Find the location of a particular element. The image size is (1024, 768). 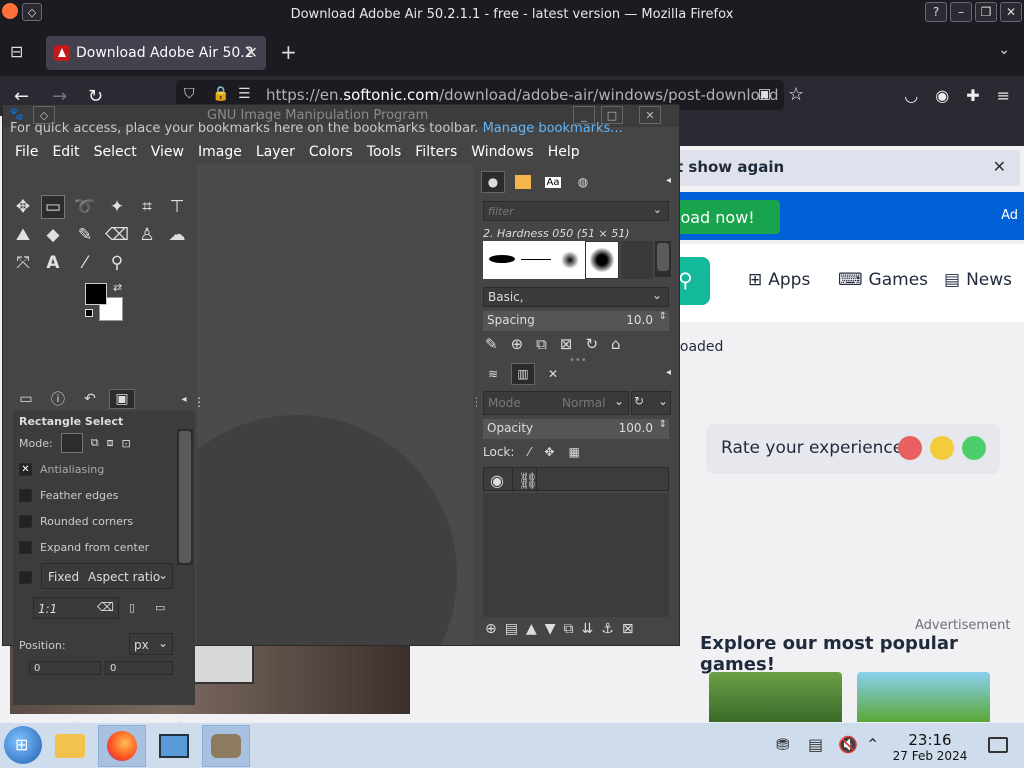

brush-line is located at coordinates (536, 260).